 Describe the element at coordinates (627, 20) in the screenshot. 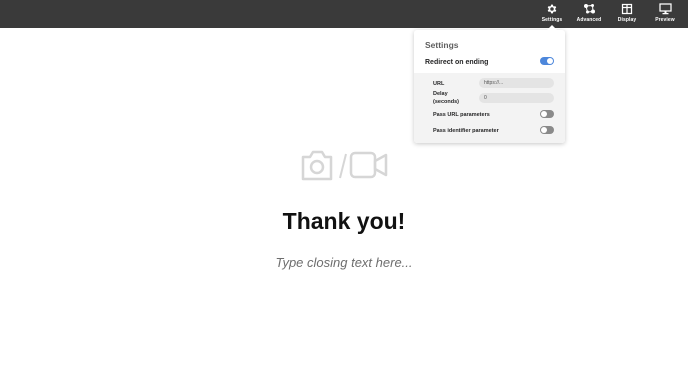

I see `toolbar-display-label: Display` at that location.